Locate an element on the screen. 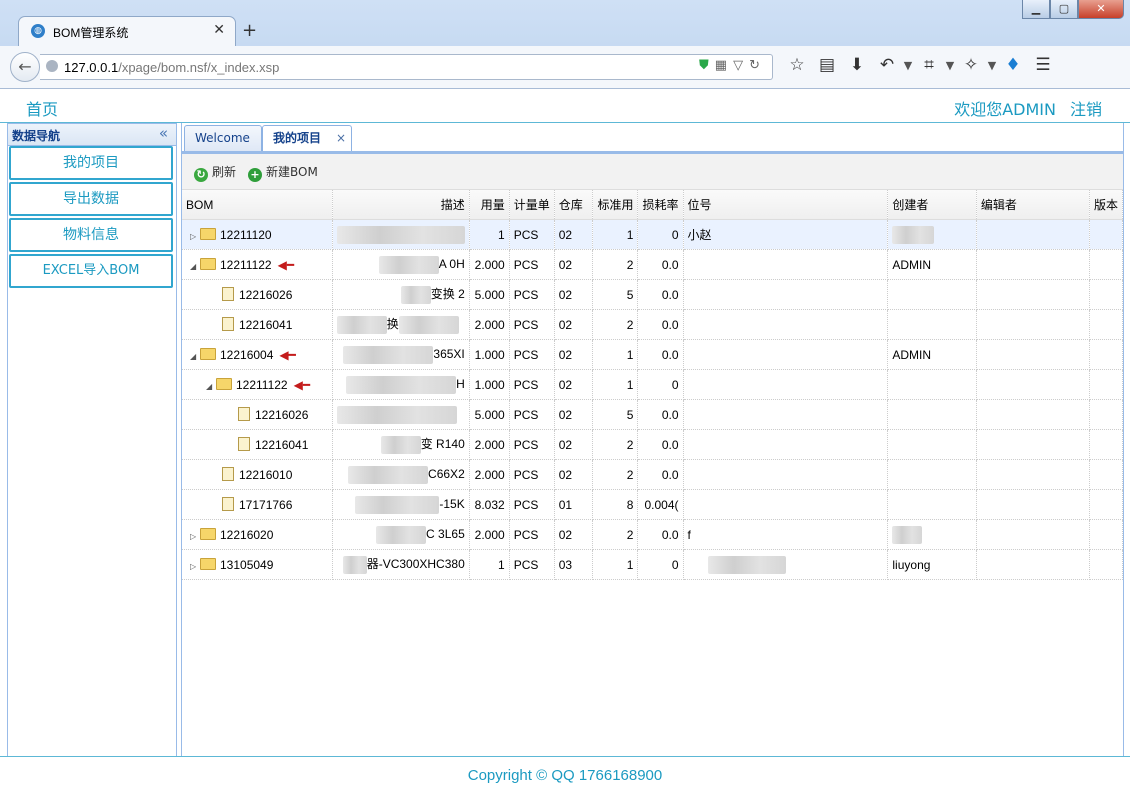 This screenshot has width=1130, height=794. file-icon is located at coordinates (228, 294).